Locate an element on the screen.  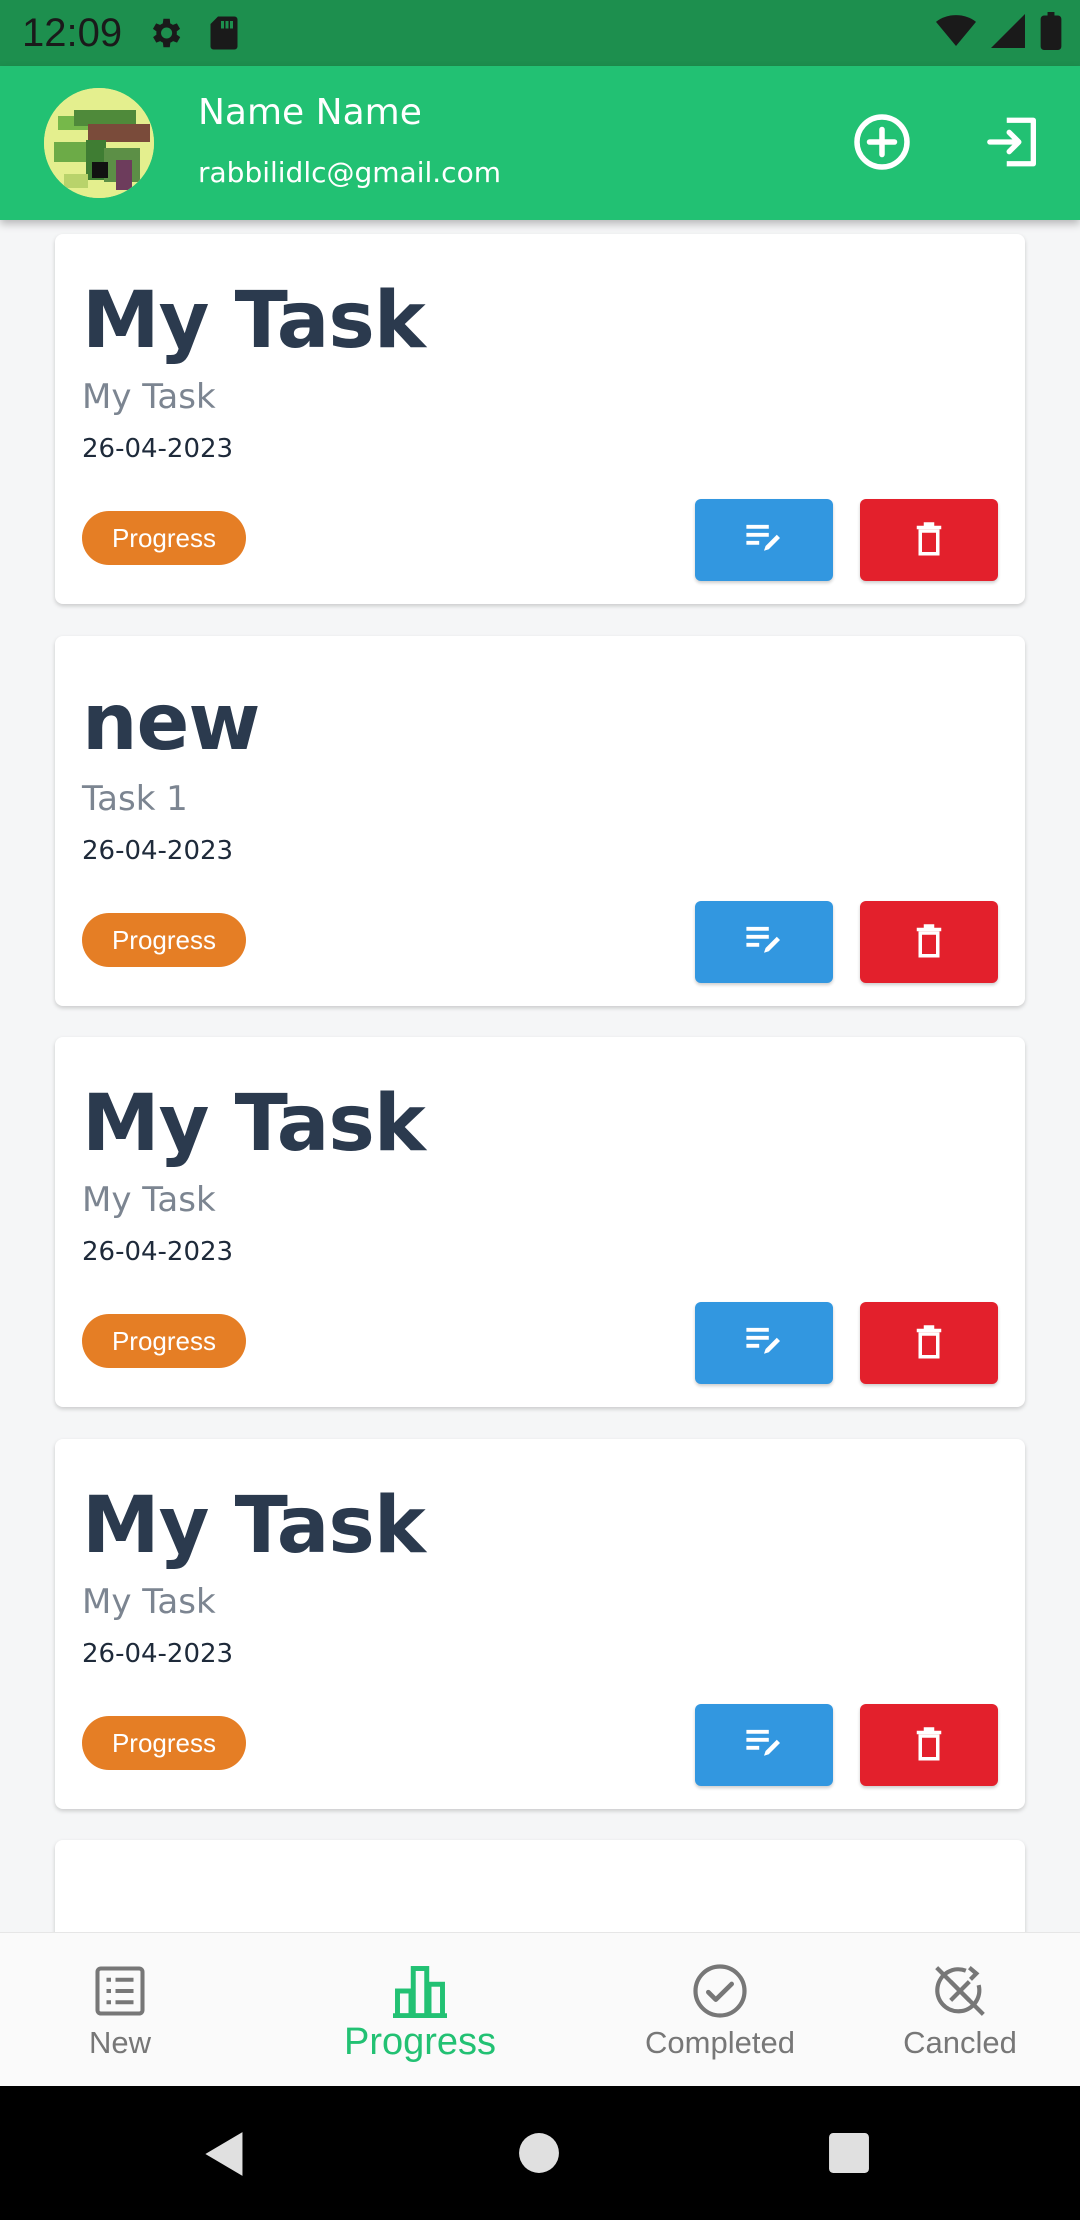
home-icon is located at coordinates (539, 2155).